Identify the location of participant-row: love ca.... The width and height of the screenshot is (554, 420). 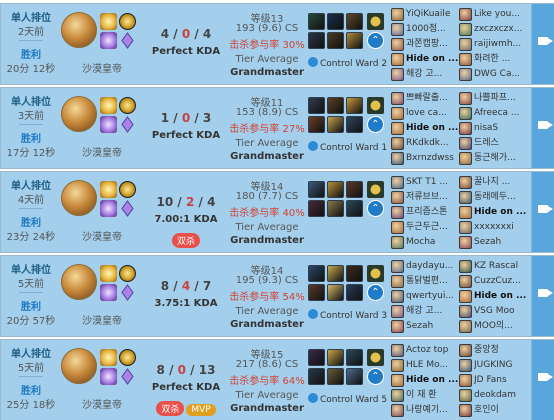
(425, 113).